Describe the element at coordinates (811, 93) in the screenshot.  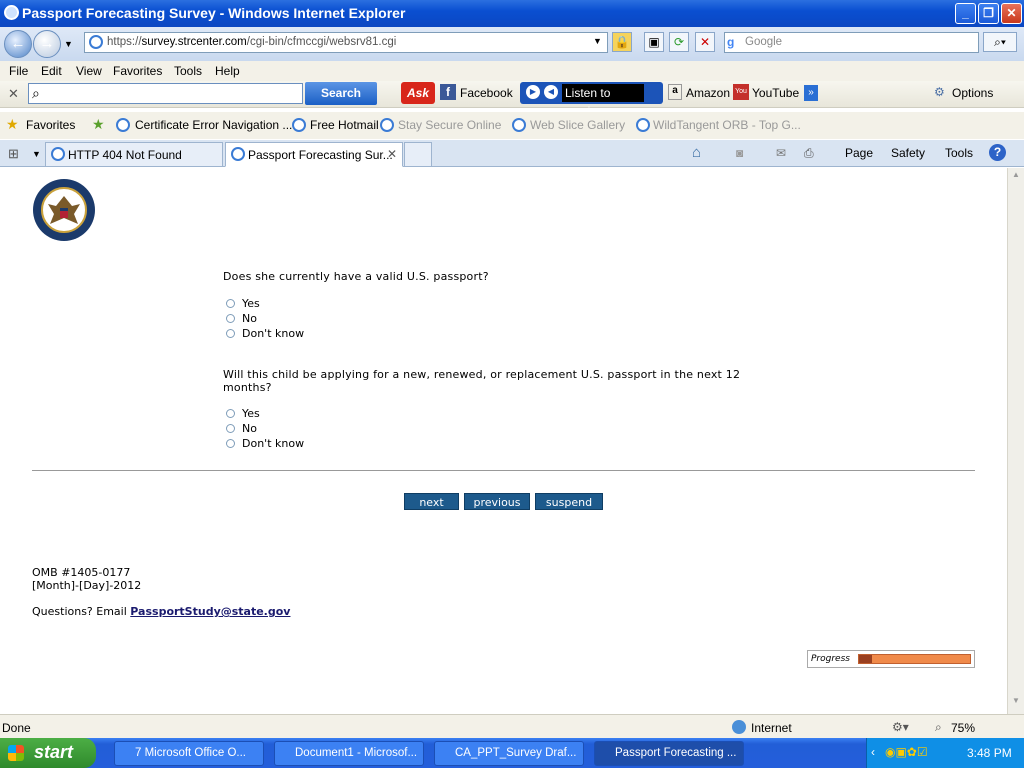
I see `more-chevron-icon: »` at that location.